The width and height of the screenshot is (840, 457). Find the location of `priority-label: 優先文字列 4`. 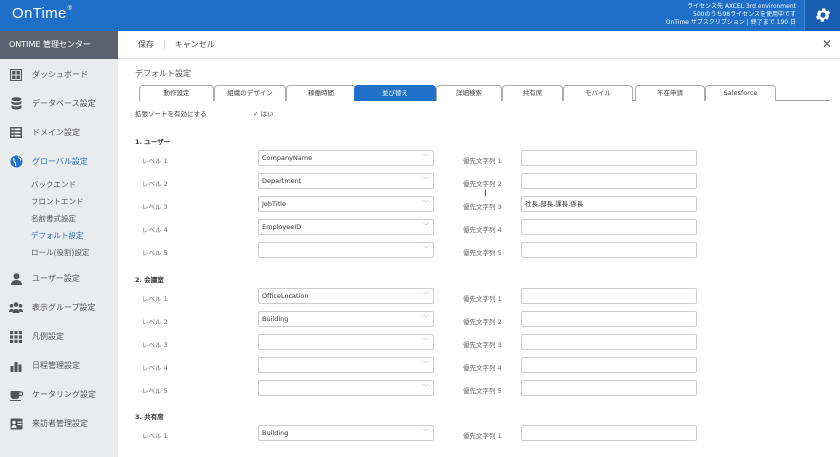

priority-label: 優先文字列 4 is located at coordinates (482, 230).